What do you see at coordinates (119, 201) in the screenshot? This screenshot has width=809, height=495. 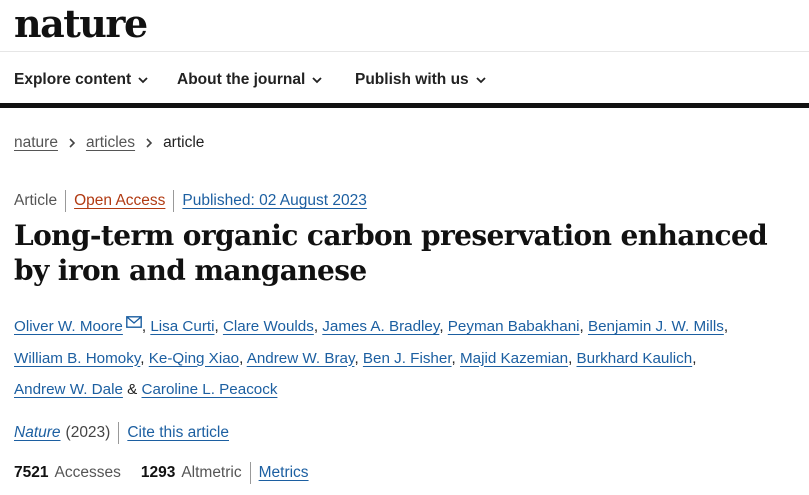 I see `open-access-link: Open Access` at bounding box center [119, 201].